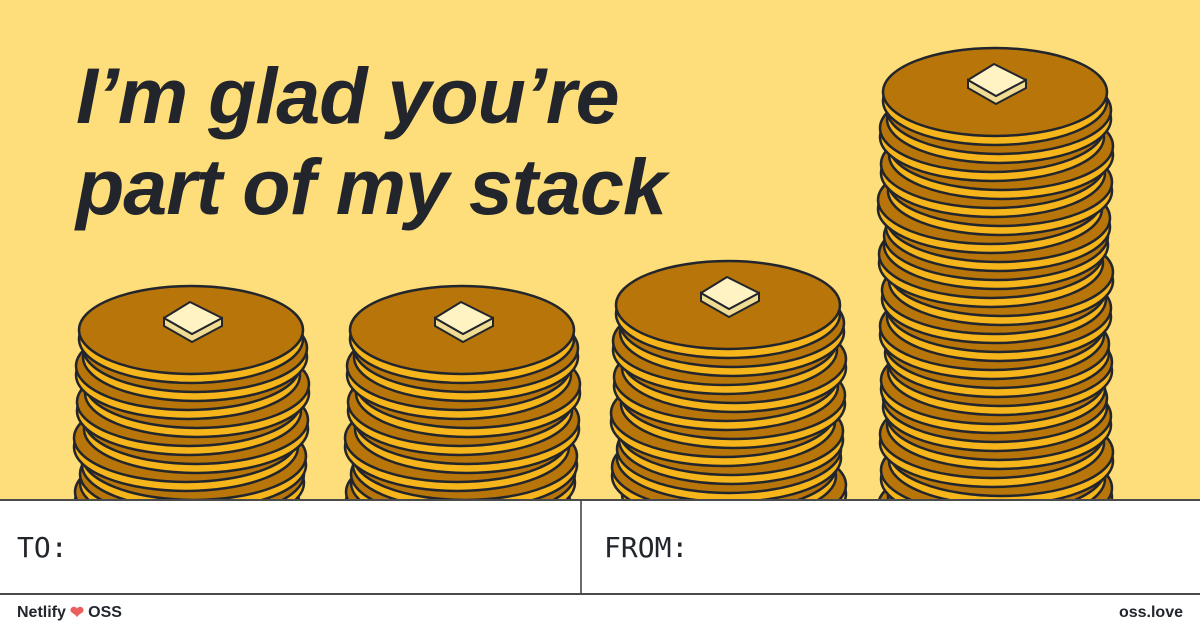 The image size is (1200, 630). What do you see at coordinates (371, 186) in the screenshot?
I see `headline-line-2: part of my stack` at bounding box center [371, 186].